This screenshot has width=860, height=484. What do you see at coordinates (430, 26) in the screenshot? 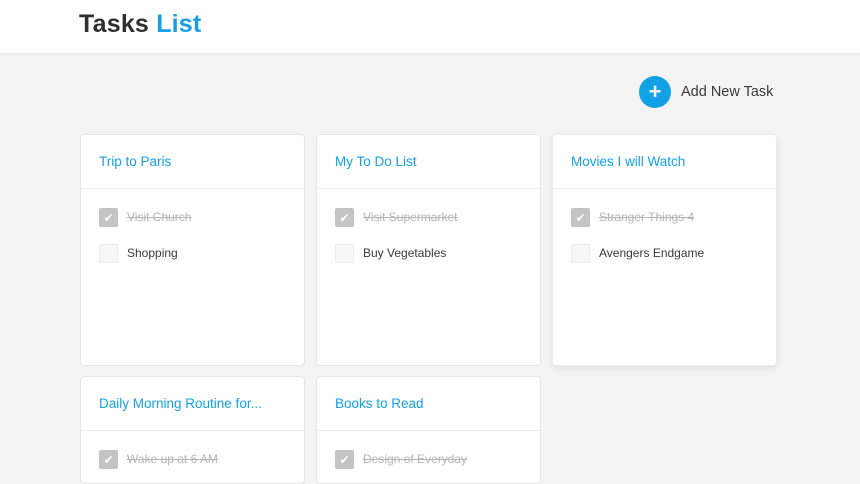
I see `app-header: Tasks List` at bounding box center [430, 26].